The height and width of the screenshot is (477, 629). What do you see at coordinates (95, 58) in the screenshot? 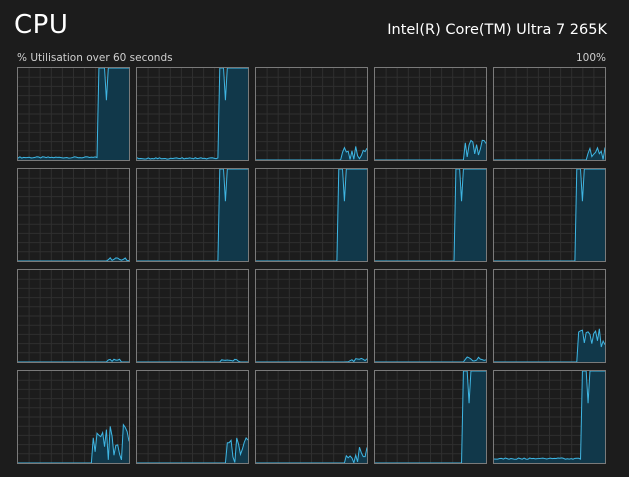
I see `utilisation-subtitle: % Utilisation over 60 seconds` at bounding box center [95, 58].